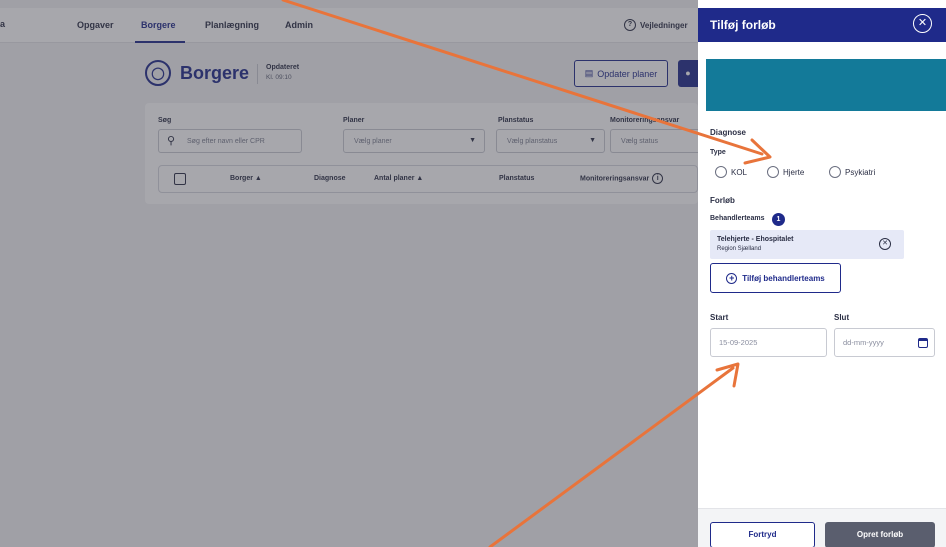 This screenshot has height=547, width=946. What do you see at coordinates (739, 249) in the screenshot?
I see `team-region: Region Sjælland` at bounding box center [739, 249].